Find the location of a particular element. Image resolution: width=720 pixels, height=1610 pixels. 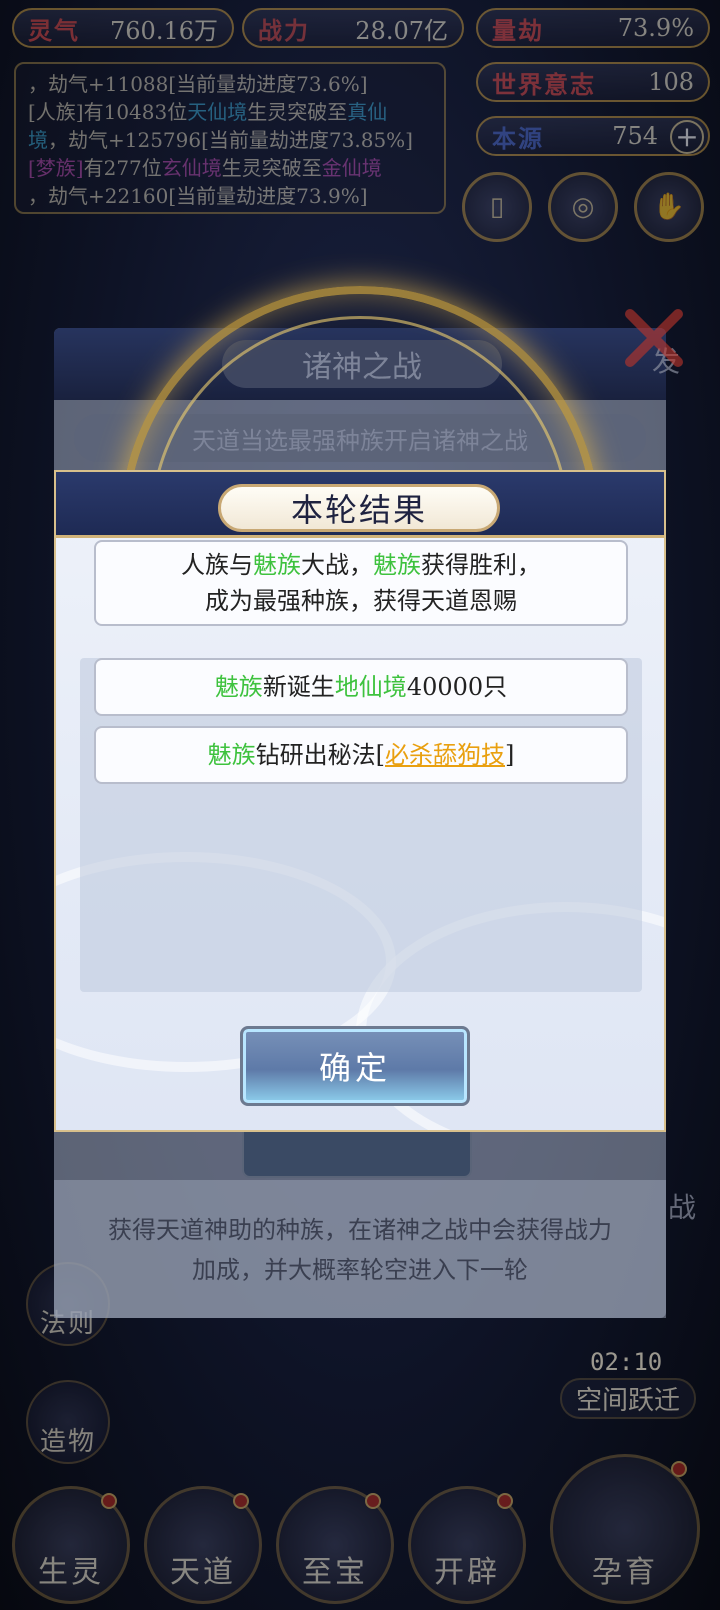

log-line: [梦族]有277位玄仙境生灵突破至金仙境 is located at coordinates (205, 168).